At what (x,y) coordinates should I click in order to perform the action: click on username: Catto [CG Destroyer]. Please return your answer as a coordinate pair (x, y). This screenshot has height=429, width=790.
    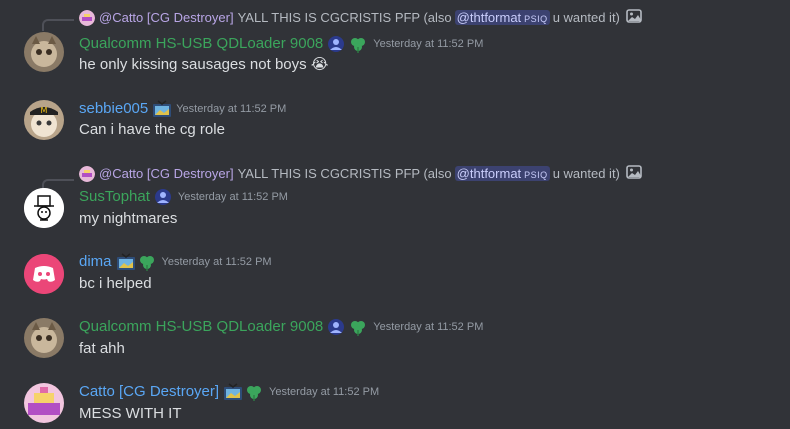
    Looking at the image, I should click on (149, 392).